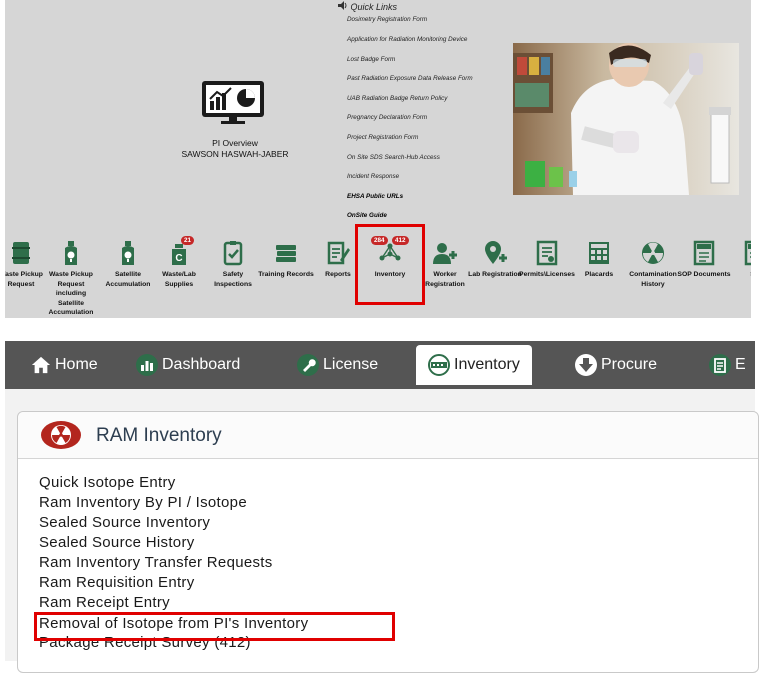  I want to click on ram-inventory-header: RAM Inventory, so click(388, 435).